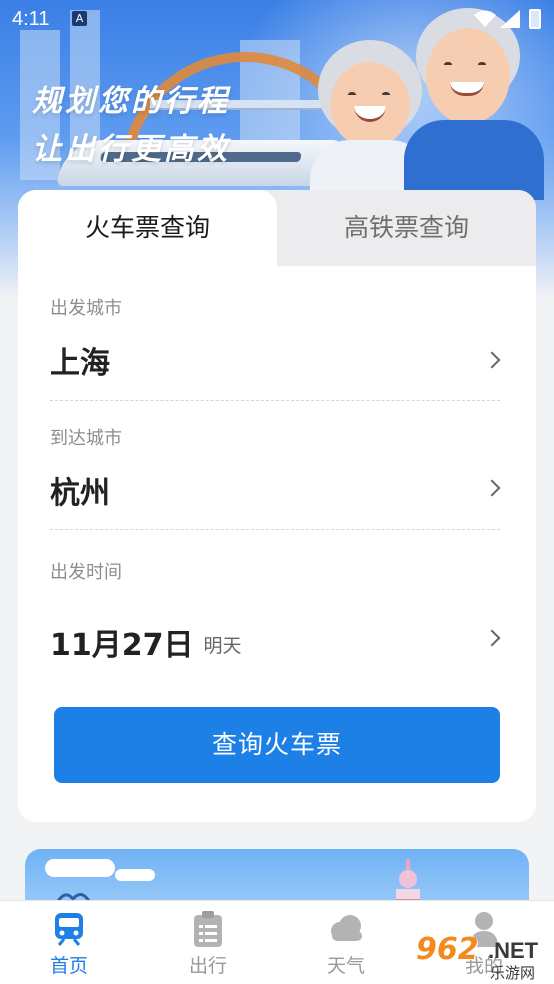  Describe the element at coordinates (147, 228) in the screenshot. I see `tab-train-ticket: 火车票查询` at that location.